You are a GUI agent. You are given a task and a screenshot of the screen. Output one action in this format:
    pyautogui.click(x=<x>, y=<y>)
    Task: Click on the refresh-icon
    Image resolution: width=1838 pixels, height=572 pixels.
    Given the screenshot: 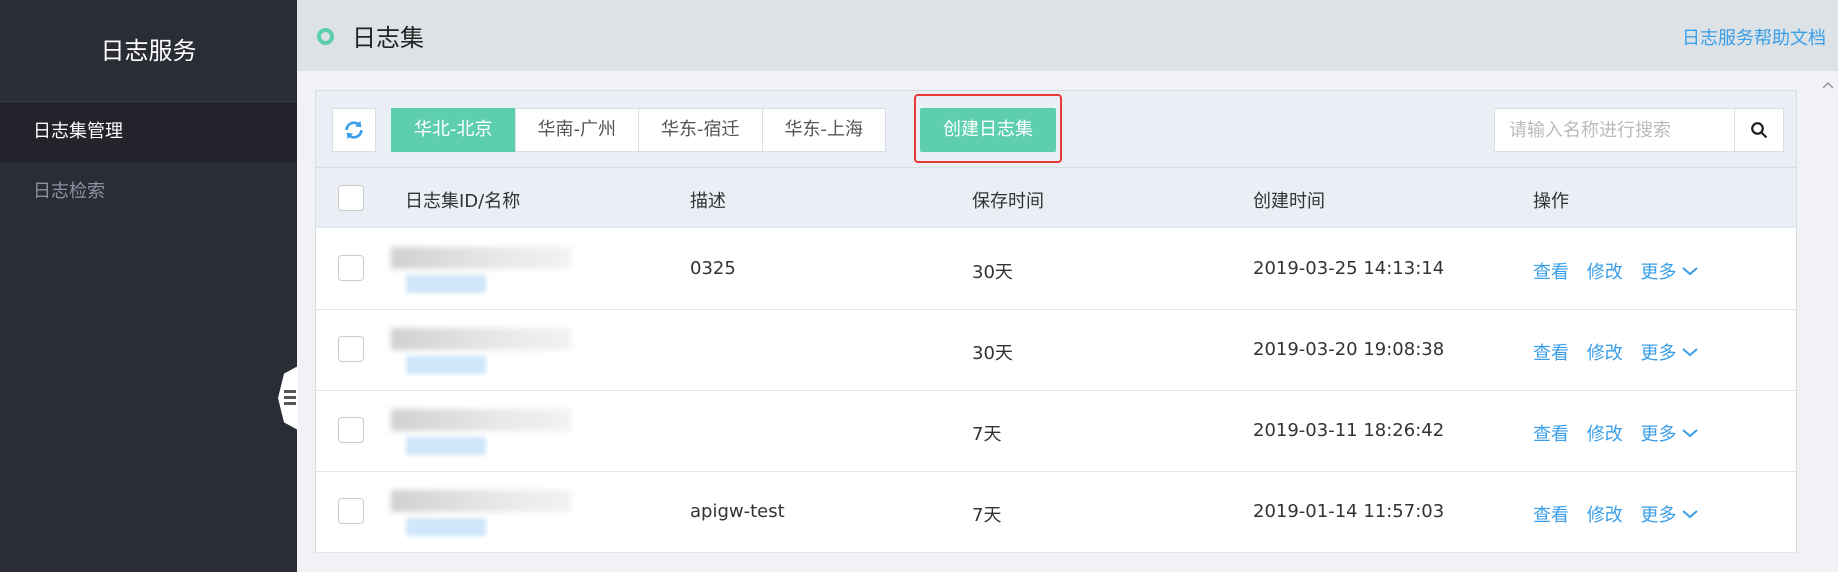 What is the action you would take?
    pyautogui.click(x=354, y=130)
    